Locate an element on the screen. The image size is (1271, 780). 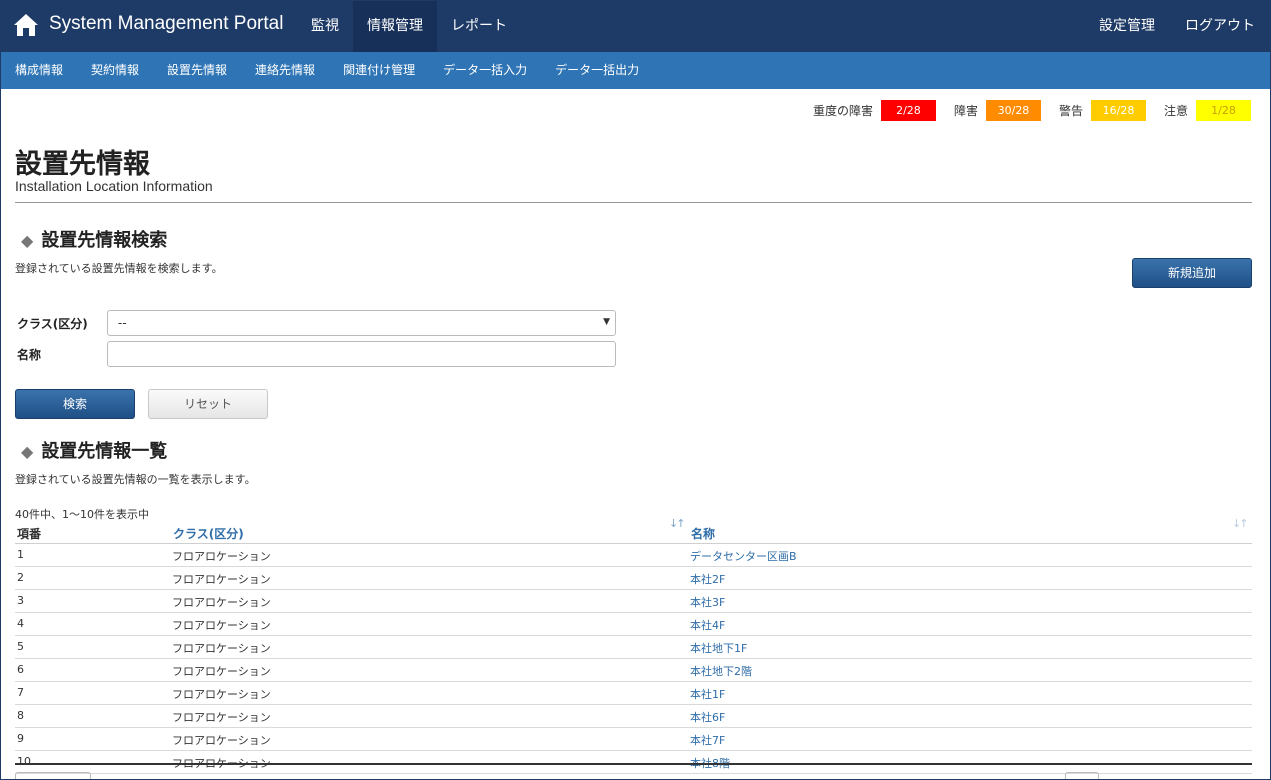
alert-caution-label: 注意 is located at coordinates (1175, 111).